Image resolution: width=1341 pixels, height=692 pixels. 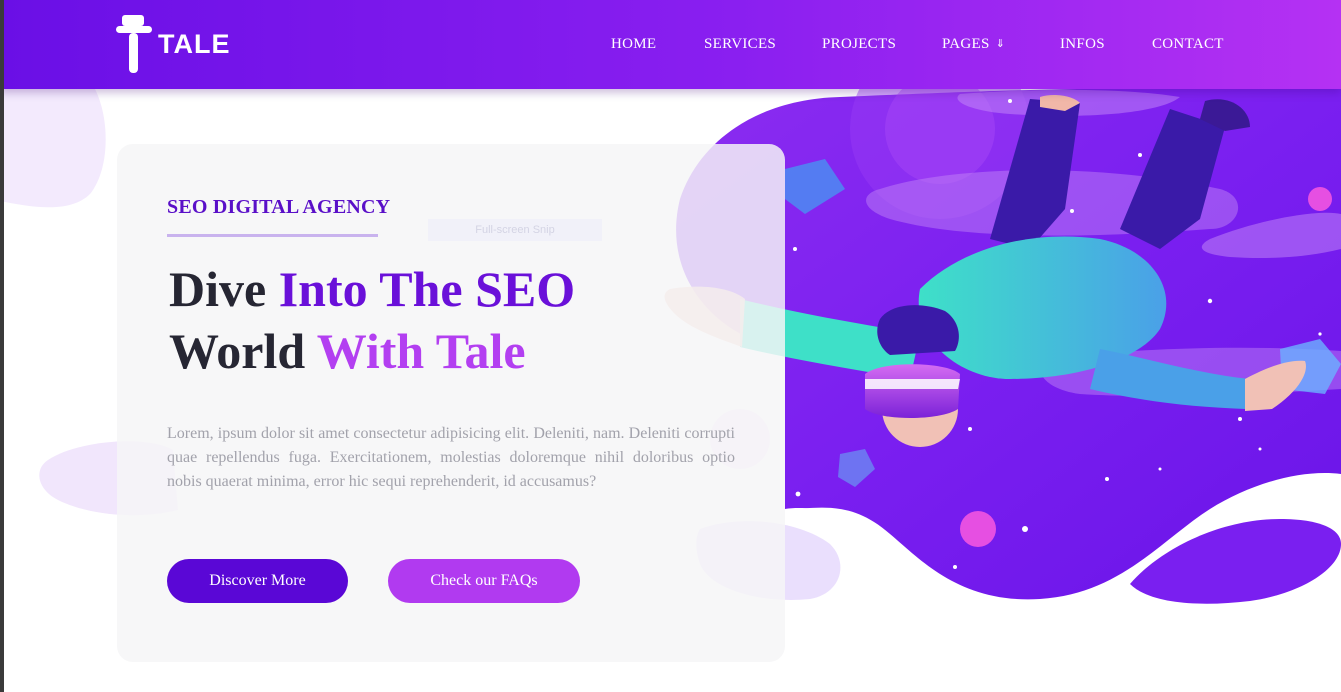 What do you see at coordinates (740, 44) in the screenshot?
I see `nav-services: SERVICES` at bounding box center [740, 44].